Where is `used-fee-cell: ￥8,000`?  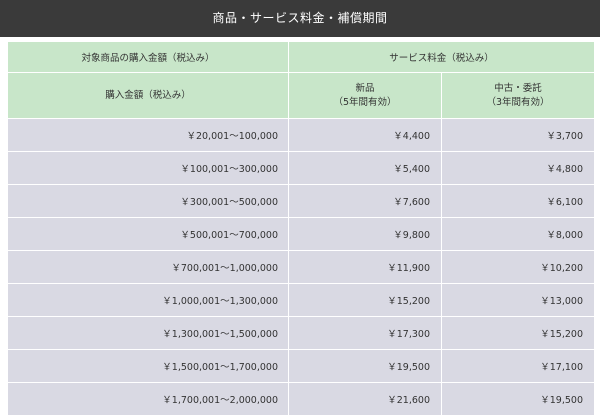
used-fee-cell: ￥8,000 is located at coordinates (518, 234).